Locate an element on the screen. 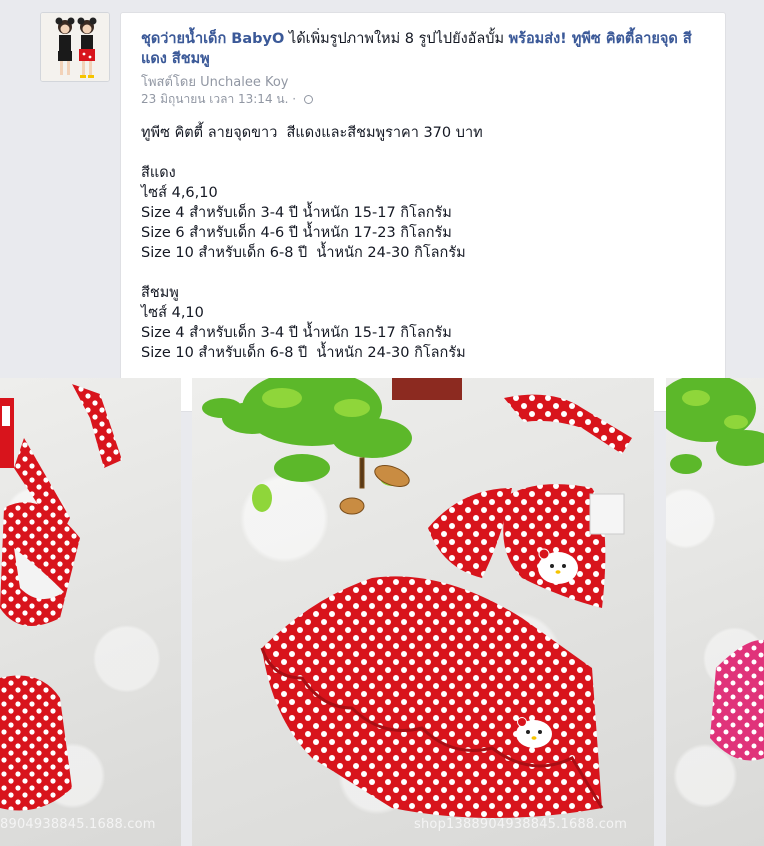 This screenshot has width=764, height=846. avatar-image is located at coordinates (75, 47).